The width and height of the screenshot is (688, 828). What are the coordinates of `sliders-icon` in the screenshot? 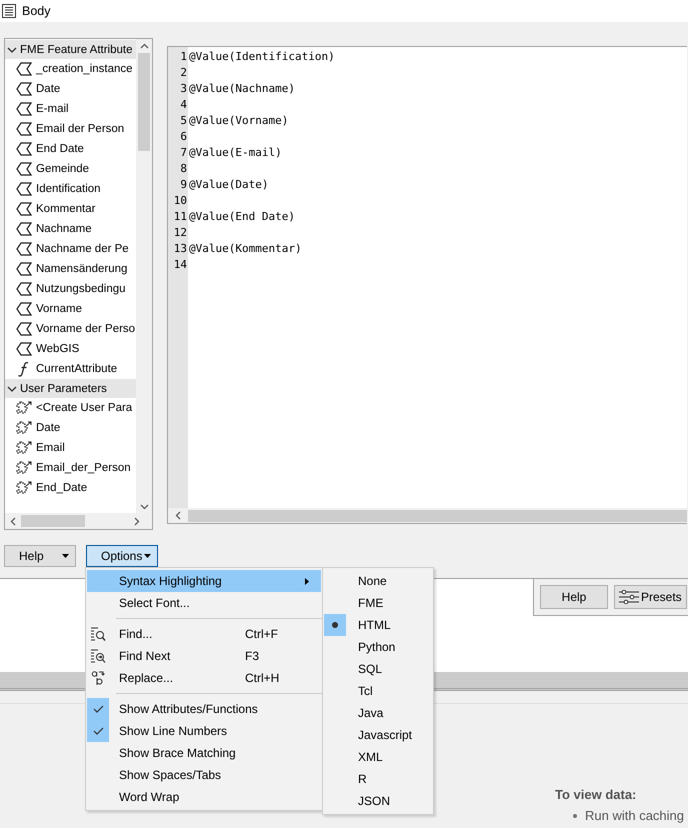 It's located at (629, 597).